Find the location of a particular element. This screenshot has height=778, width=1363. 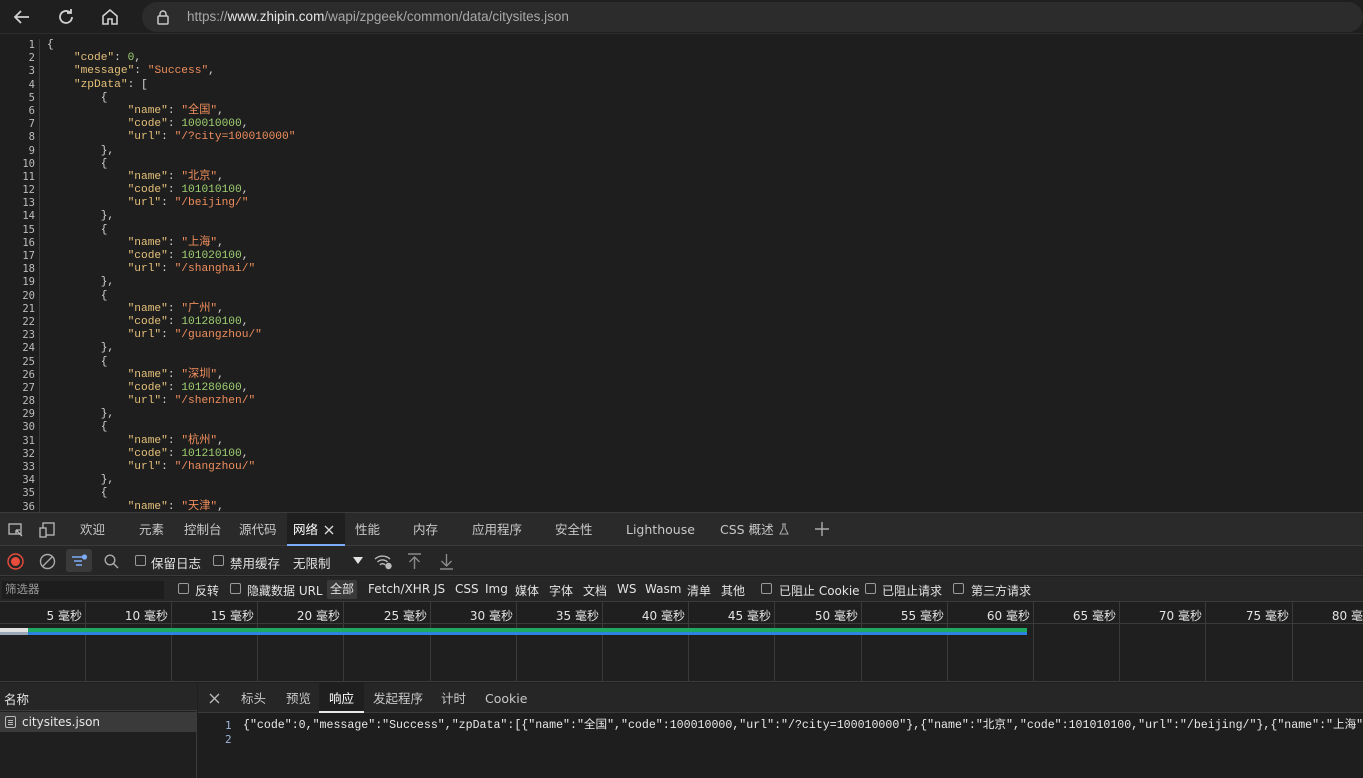

device-toolbar-icon is located at coordinates (47, 530).